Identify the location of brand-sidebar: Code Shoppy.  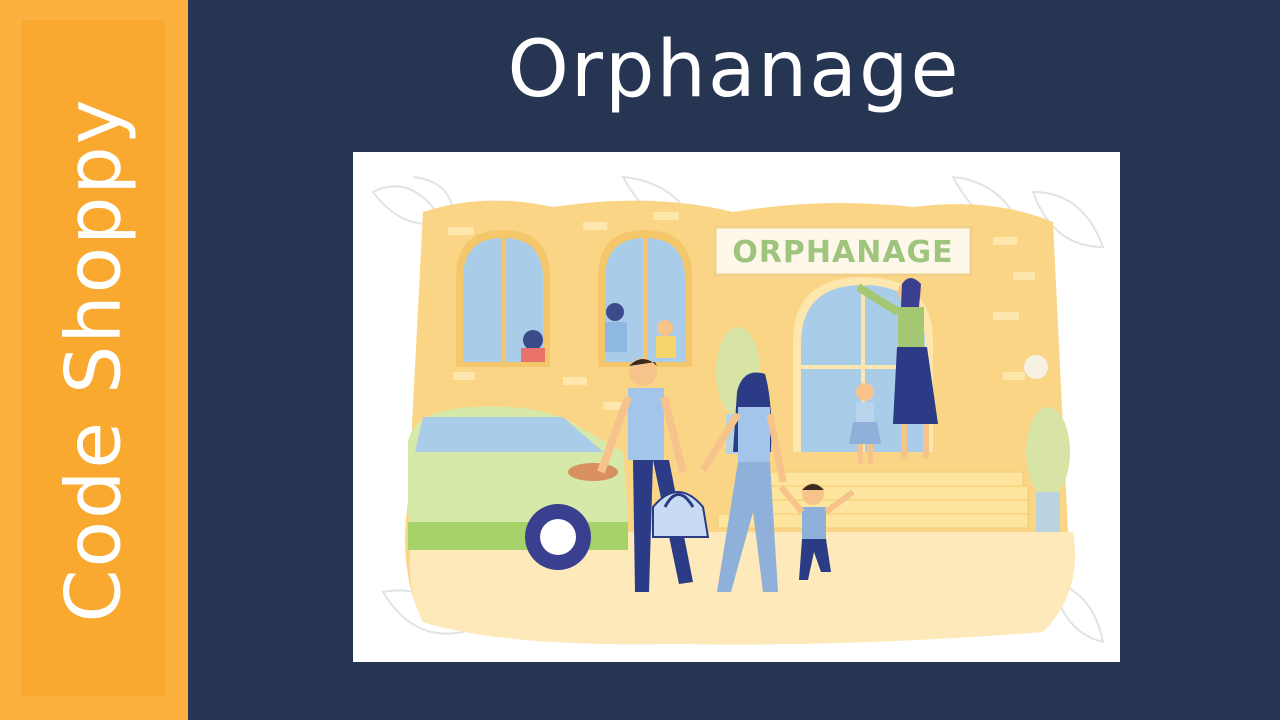
(94, 360).